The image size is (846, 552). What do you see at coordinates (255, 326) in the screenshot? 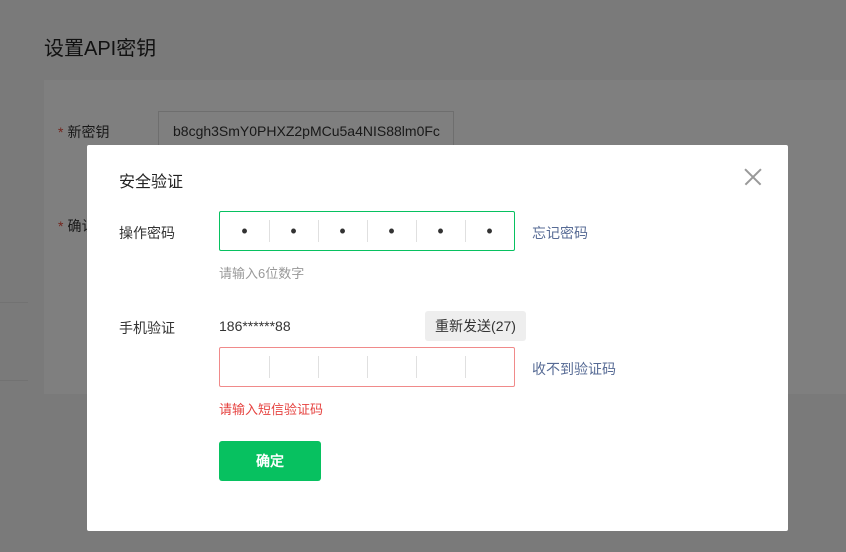
I see `phone-number: 186******88` at bounding box center [255, 326].